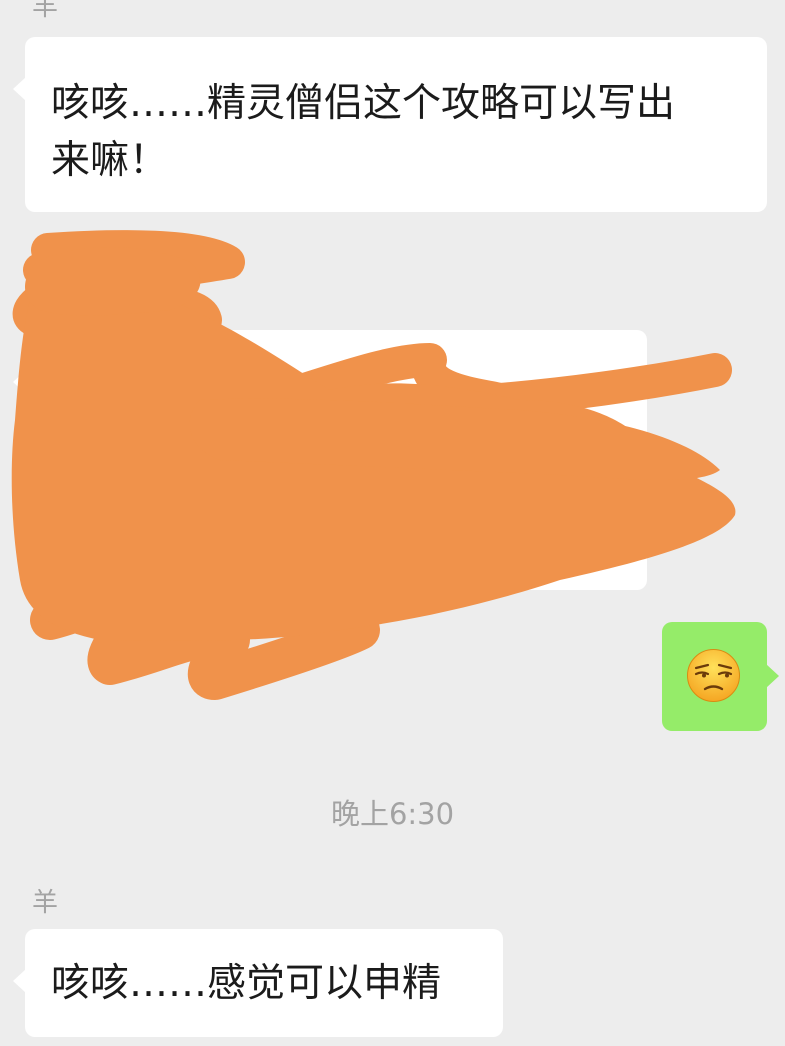 This screenshot has height=1046, width=785. I want to click on message-bubble: 咳咳……感觉可以申精, so click(258, 983).